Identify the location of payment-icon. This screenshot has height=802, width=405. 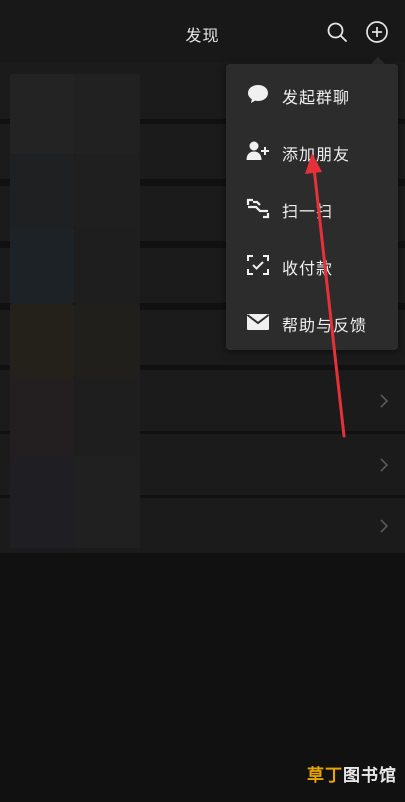
(258, 265).